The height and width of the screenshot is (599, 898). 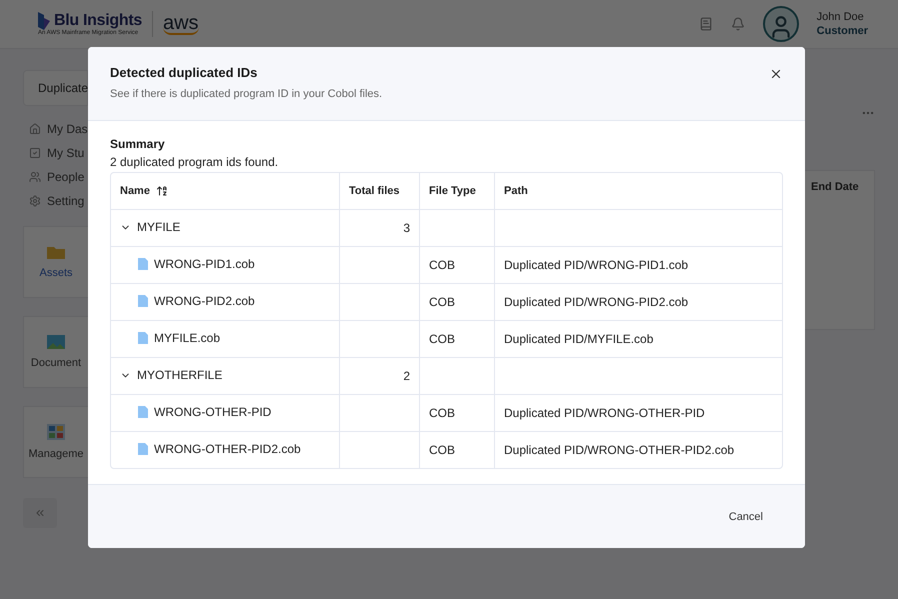 I want to click on bell-icon, so click(x=737, y=24).